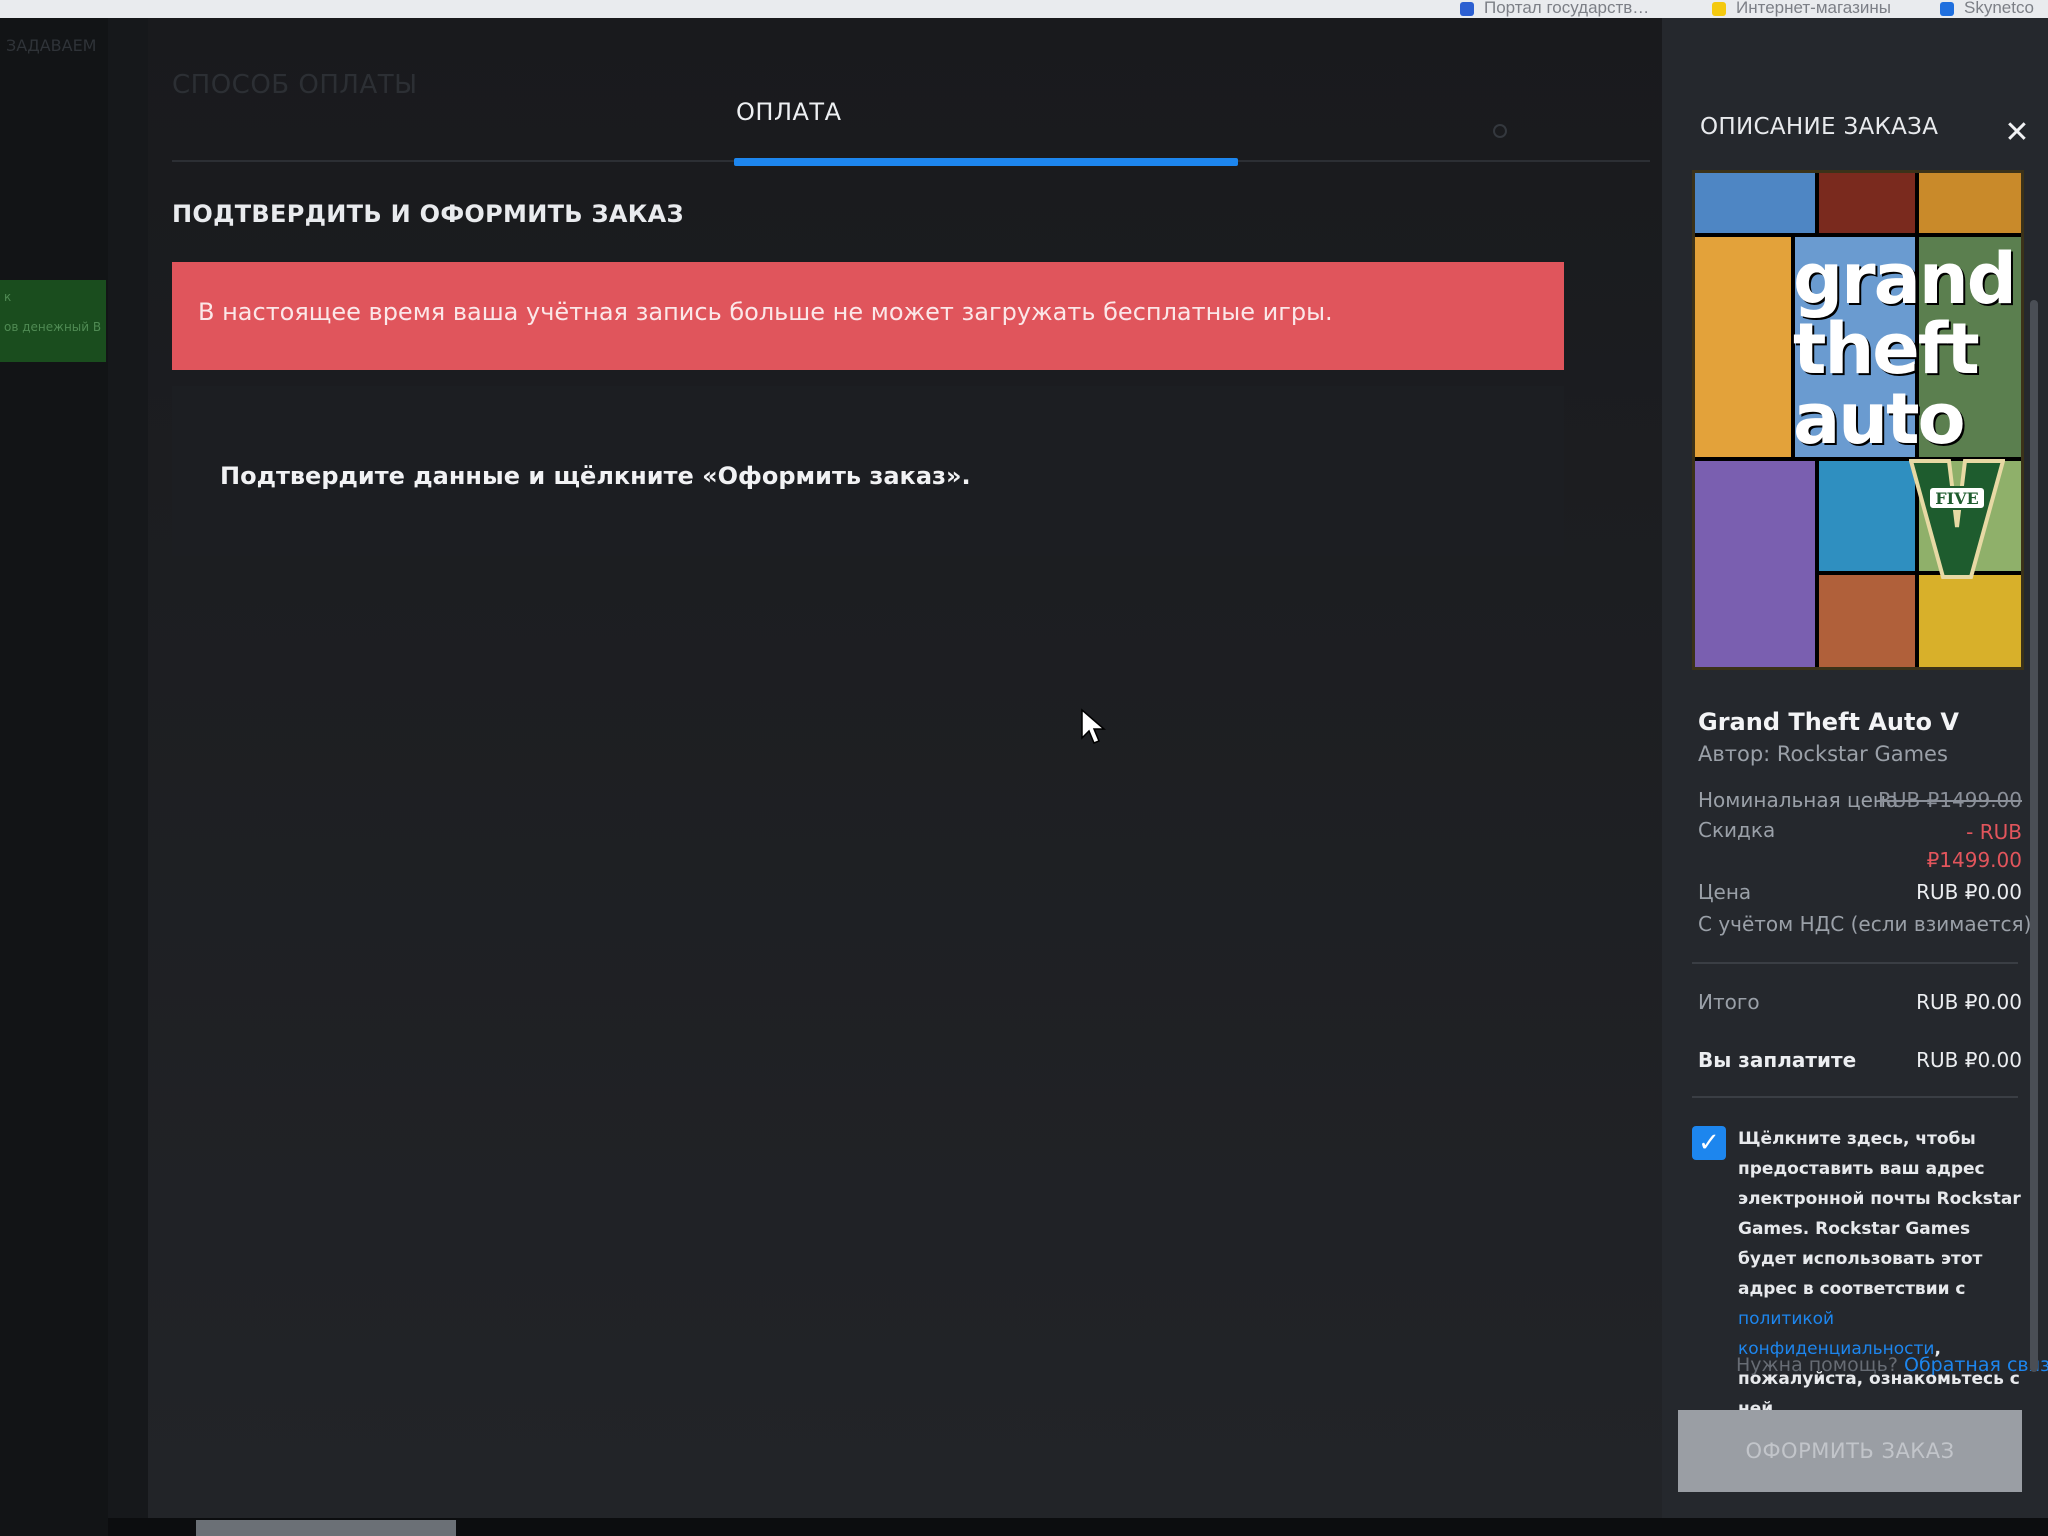 This screenshot has height=1536, width=2048. I want to click on pay-value: RUB ₽0.00, so click(1969, 1060).